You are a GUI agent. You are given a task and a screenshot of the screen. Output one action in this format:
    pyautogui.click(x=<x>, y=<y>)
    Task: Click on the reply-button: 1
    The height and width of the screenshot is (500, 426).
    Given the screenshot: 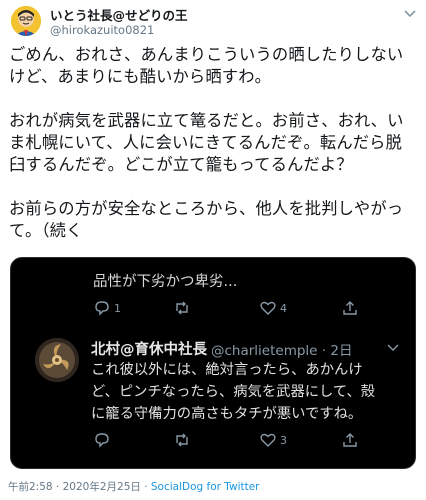 What is the action you would take?
    pyautogui.click(x=107, y=308)
    